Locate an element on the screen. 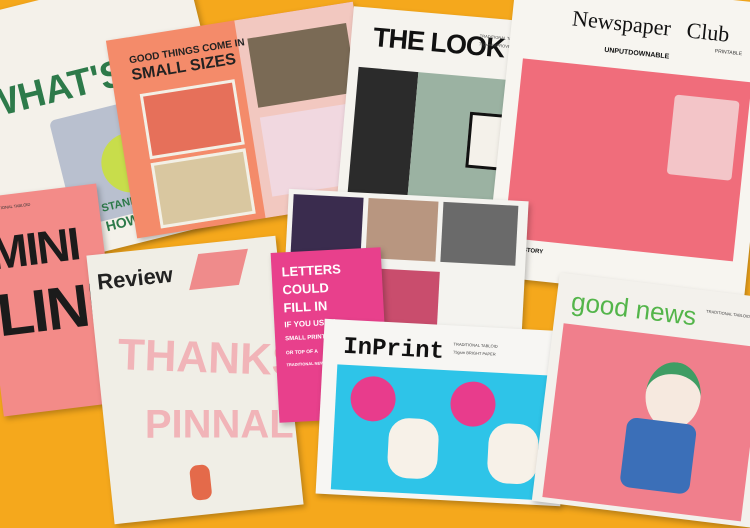 Image resolution: width=750 pixels, height=528 pixels. mini-line-badge: TRADITIONAL TABLOID is located at coordinates (15, 207).